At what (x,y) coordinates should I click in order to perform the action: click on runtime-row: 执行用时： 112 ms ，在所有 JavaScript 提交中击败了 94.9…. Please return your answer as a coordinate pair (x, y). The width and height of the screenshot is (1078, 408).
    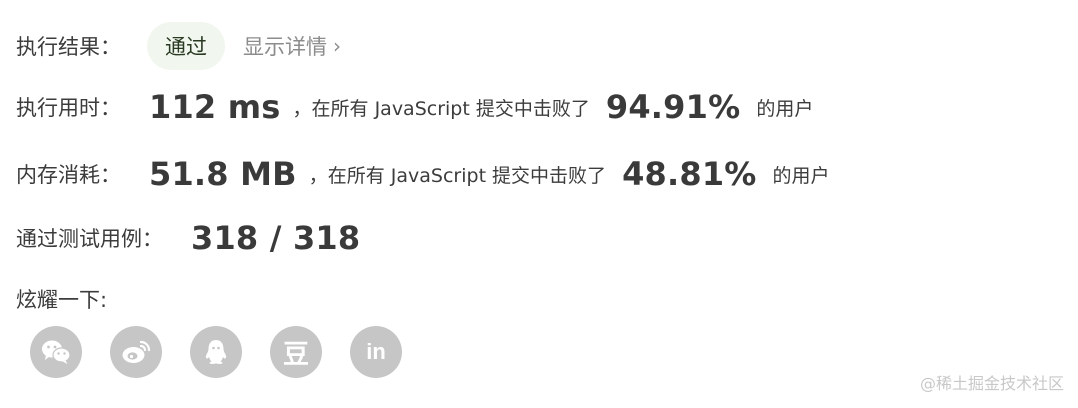
    Looking at the image, I should click on (414, 107).